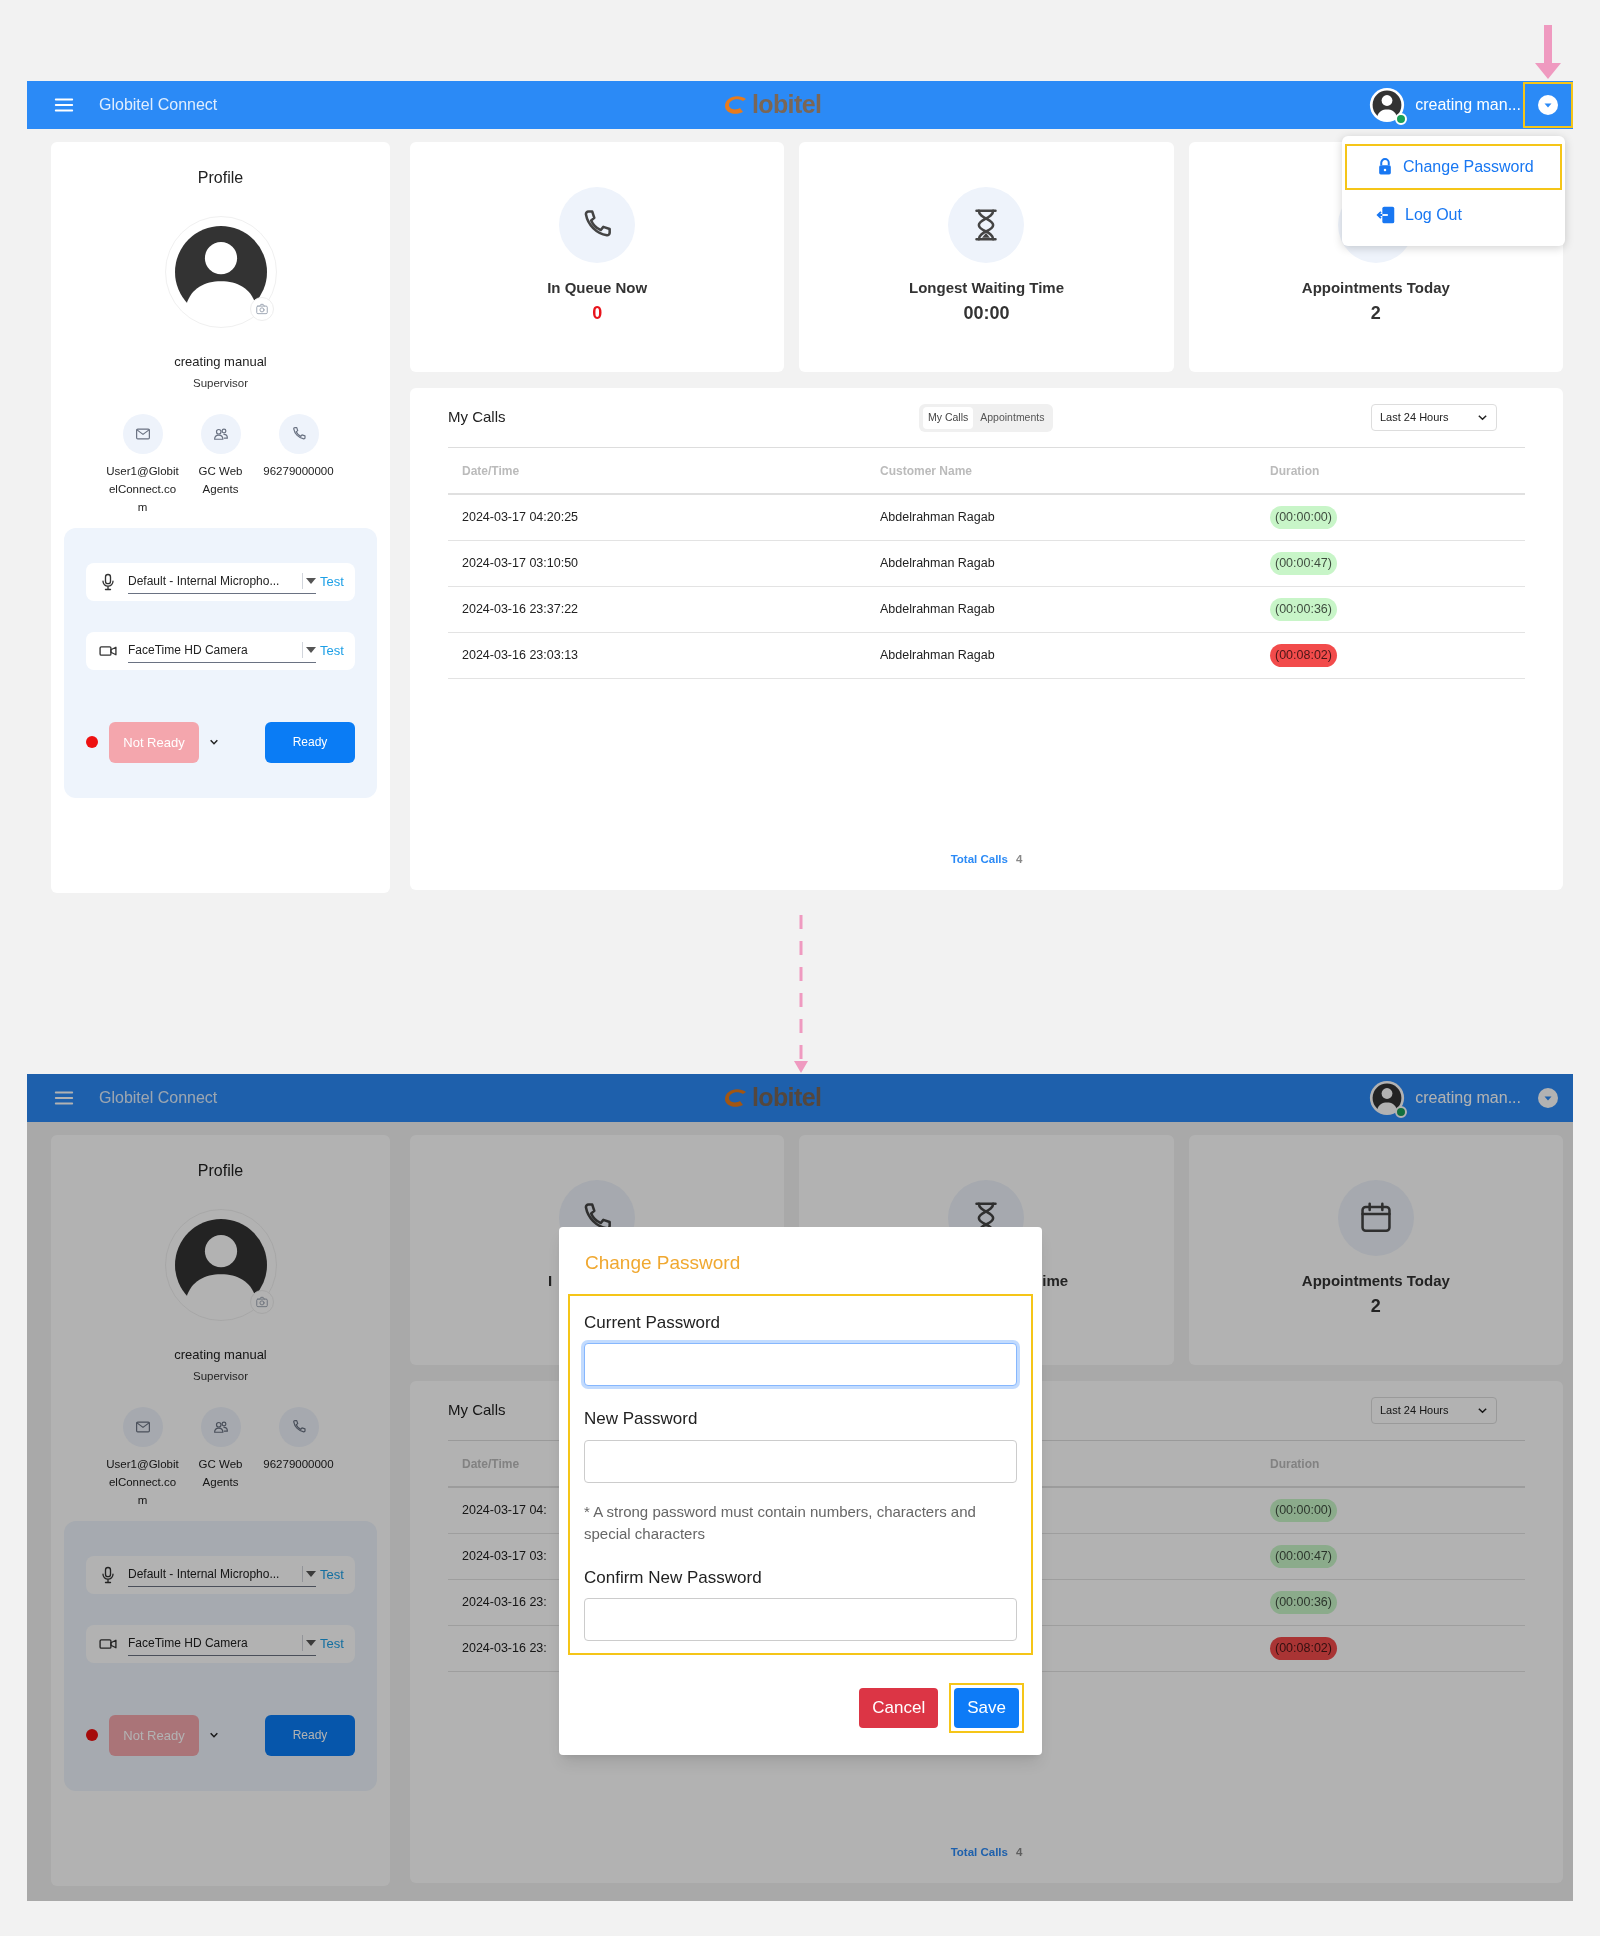 The width and height of the screenshot is (1600, 1936). Describe the element at coordinates (597, 313) in the screenshot. I see `stat-value: 0` at that location.